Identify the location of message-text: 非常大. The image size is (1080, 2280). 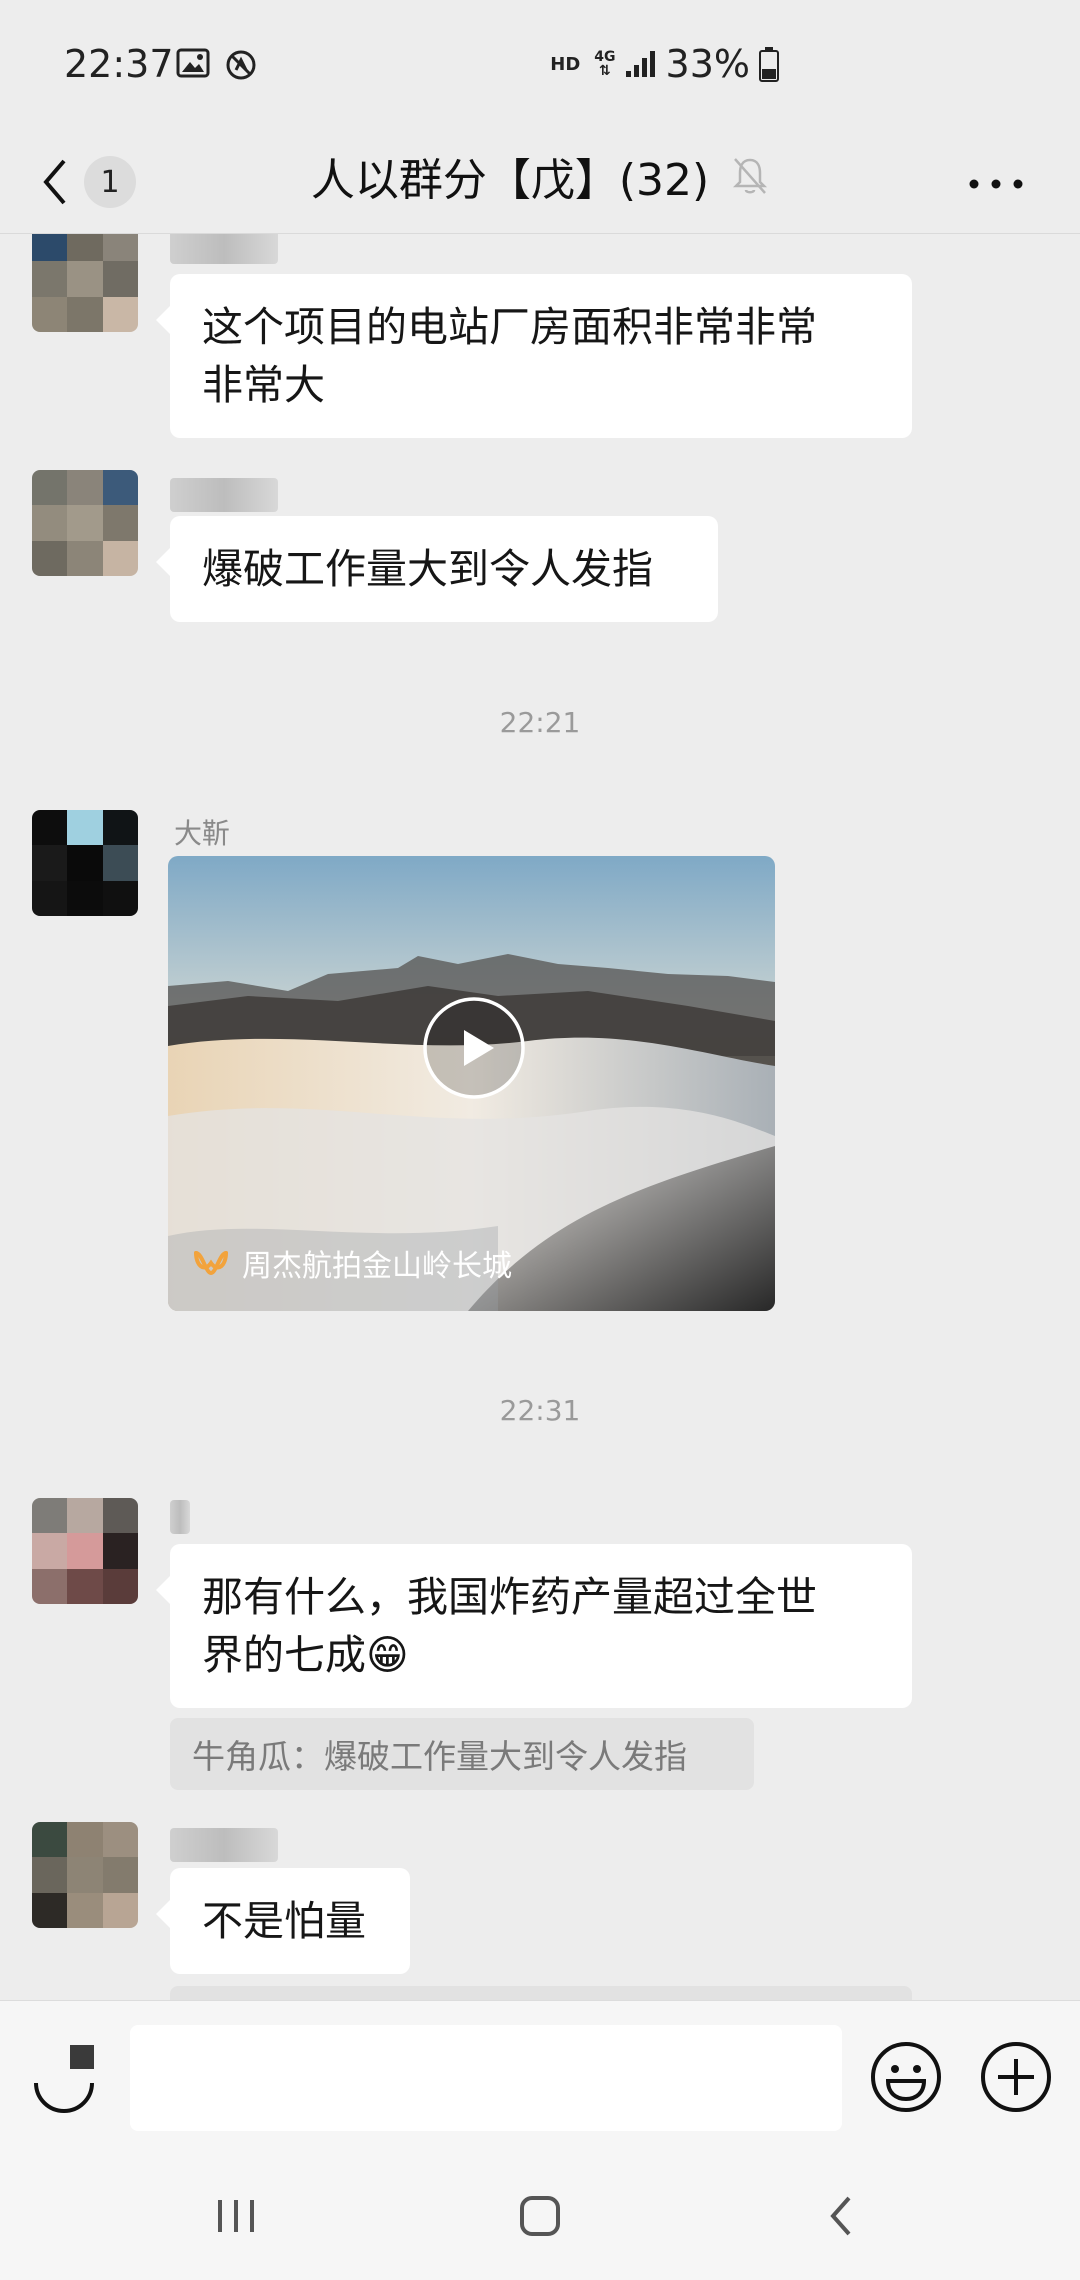
(263, 385).